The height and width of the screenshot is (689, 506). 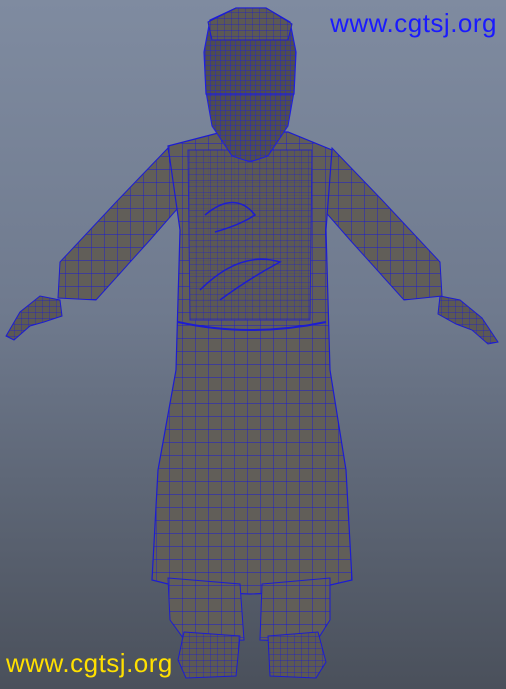 I want to click on left-hand, so click(x=34, y=318).